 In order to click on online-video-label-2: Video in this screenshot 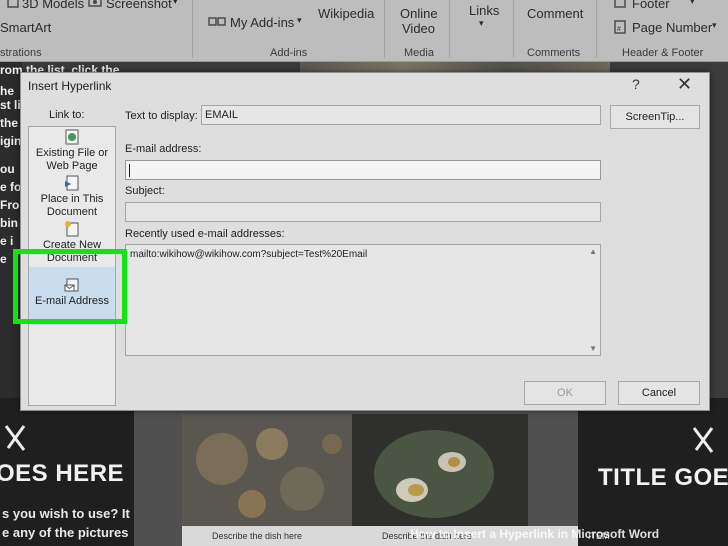, I will do `click(418, 28)`.